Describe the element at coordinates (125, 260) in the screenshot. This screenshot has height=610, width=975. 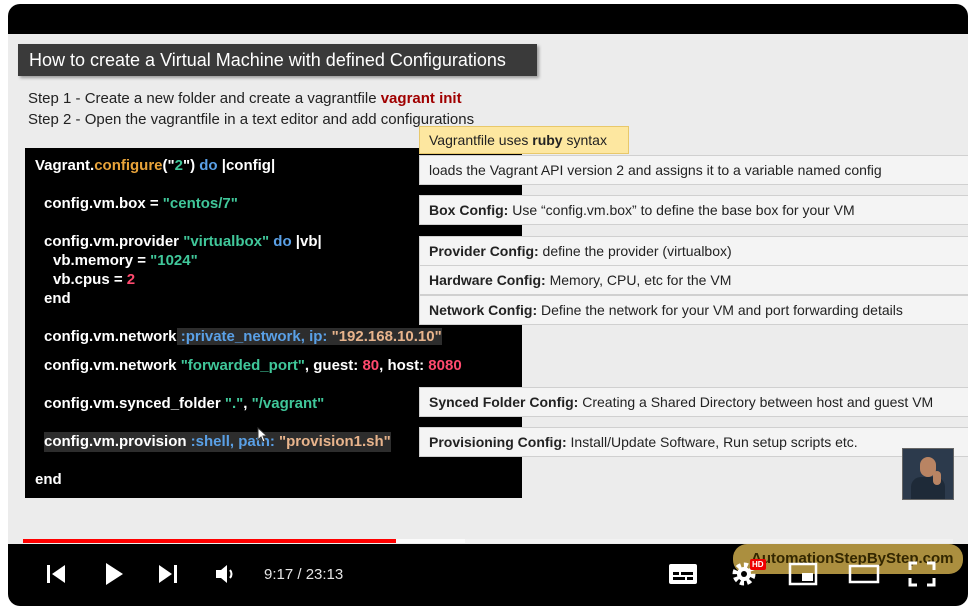
I see `code-line-memory: vb.memory = "1024"` at that location.